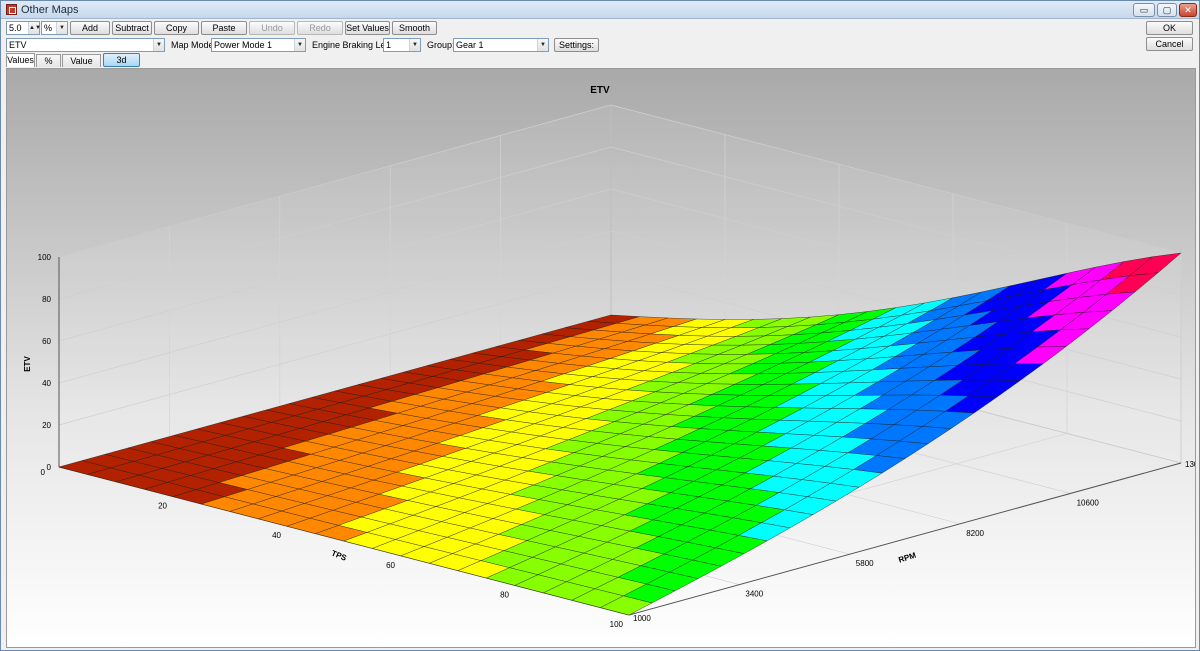  I want to click on subtract-button: Subtract, so click(132, 28).